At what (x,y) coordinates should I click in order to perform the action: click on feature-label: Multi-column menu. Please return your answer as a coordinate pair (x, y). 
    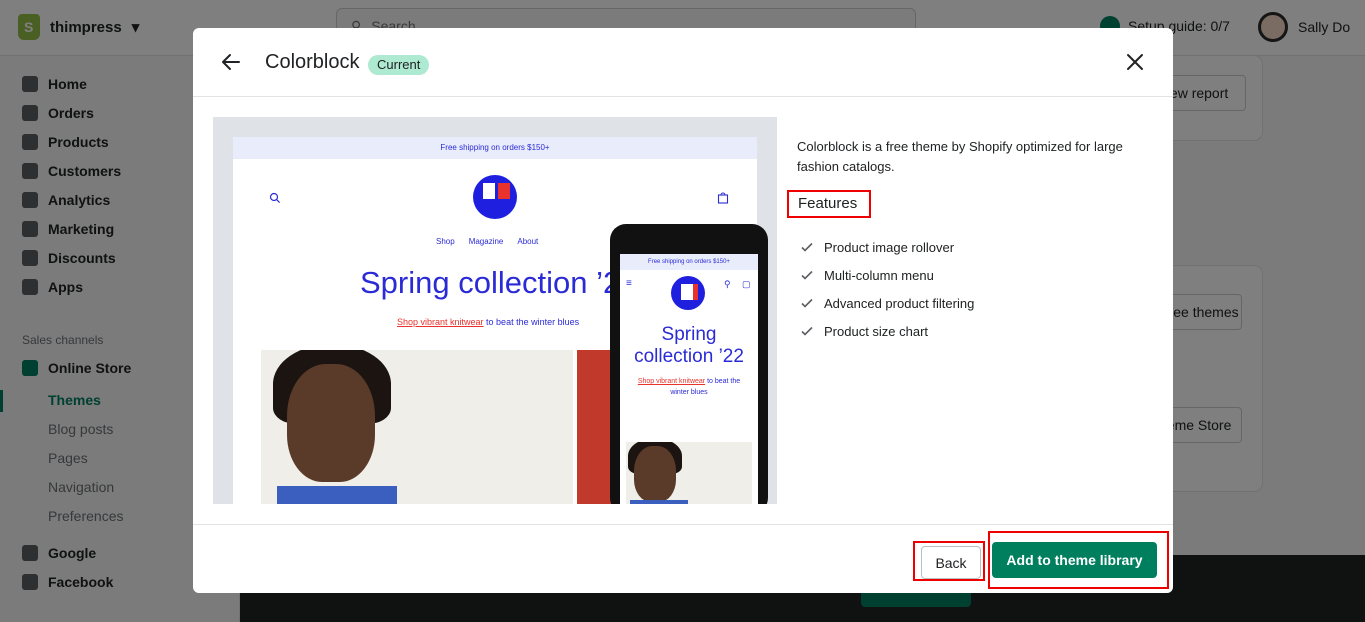
    Looking at the image, I should click on (879, 275).